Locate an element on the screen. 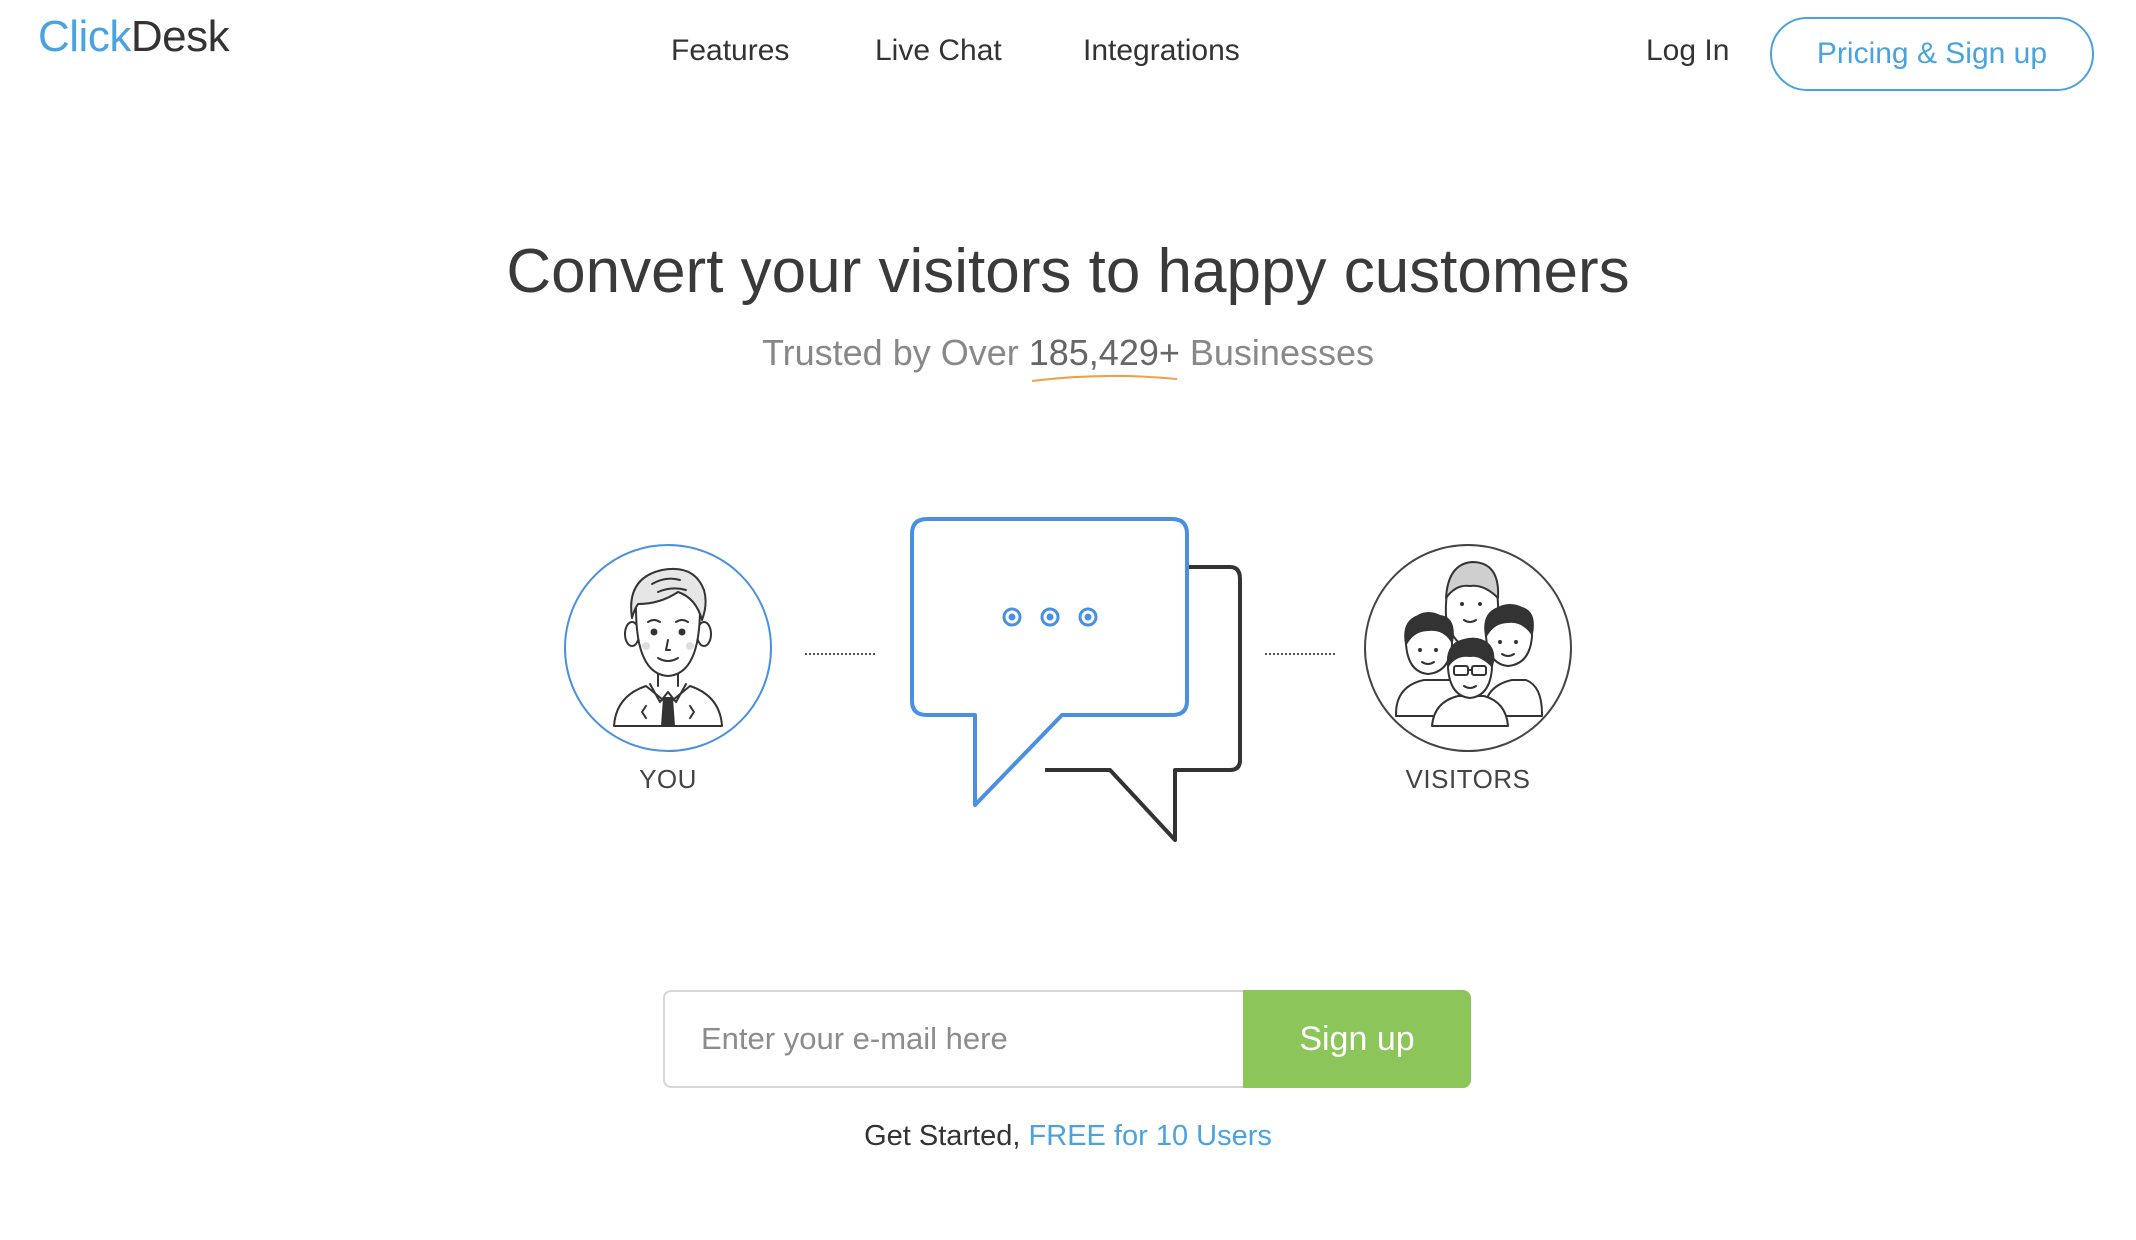 The width and height of the screenshot is (2136, 1240). connector-left is located at coordinates (840, 654).